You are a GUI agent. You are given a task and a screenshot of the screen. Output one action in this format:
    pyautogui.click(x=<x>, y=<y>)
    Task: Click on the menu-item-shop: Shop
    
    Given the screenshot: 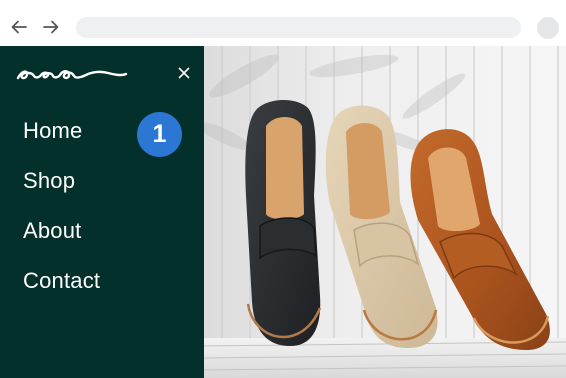 What is the action you would take?
    pyautogui.click(x=61, y=185)
    